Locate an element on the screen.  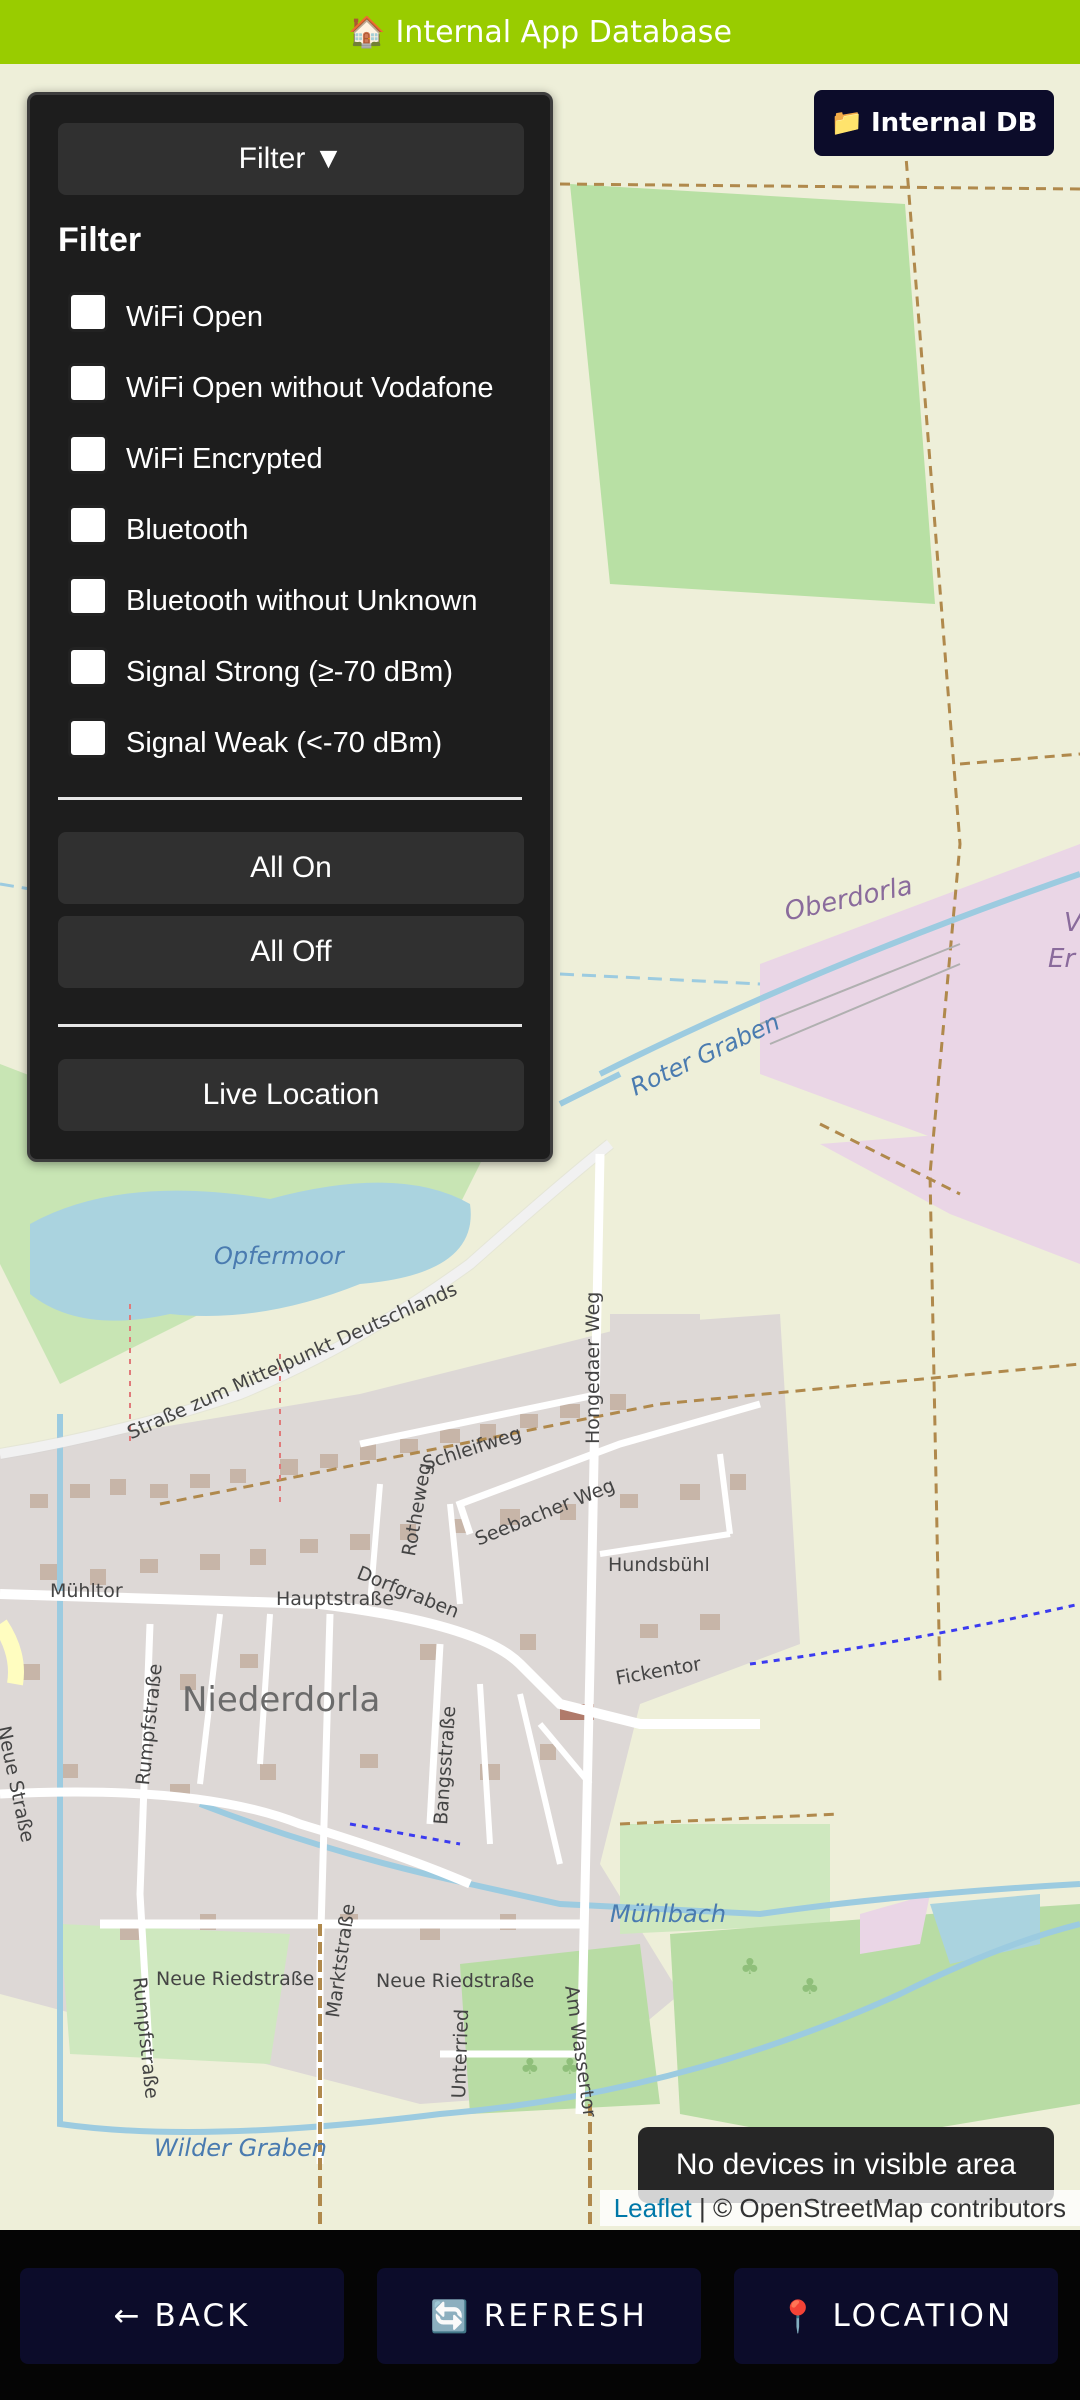
map-label-neue-riedstrasse-2: Neue Riedstraße is located at coordinates (455, 1981).